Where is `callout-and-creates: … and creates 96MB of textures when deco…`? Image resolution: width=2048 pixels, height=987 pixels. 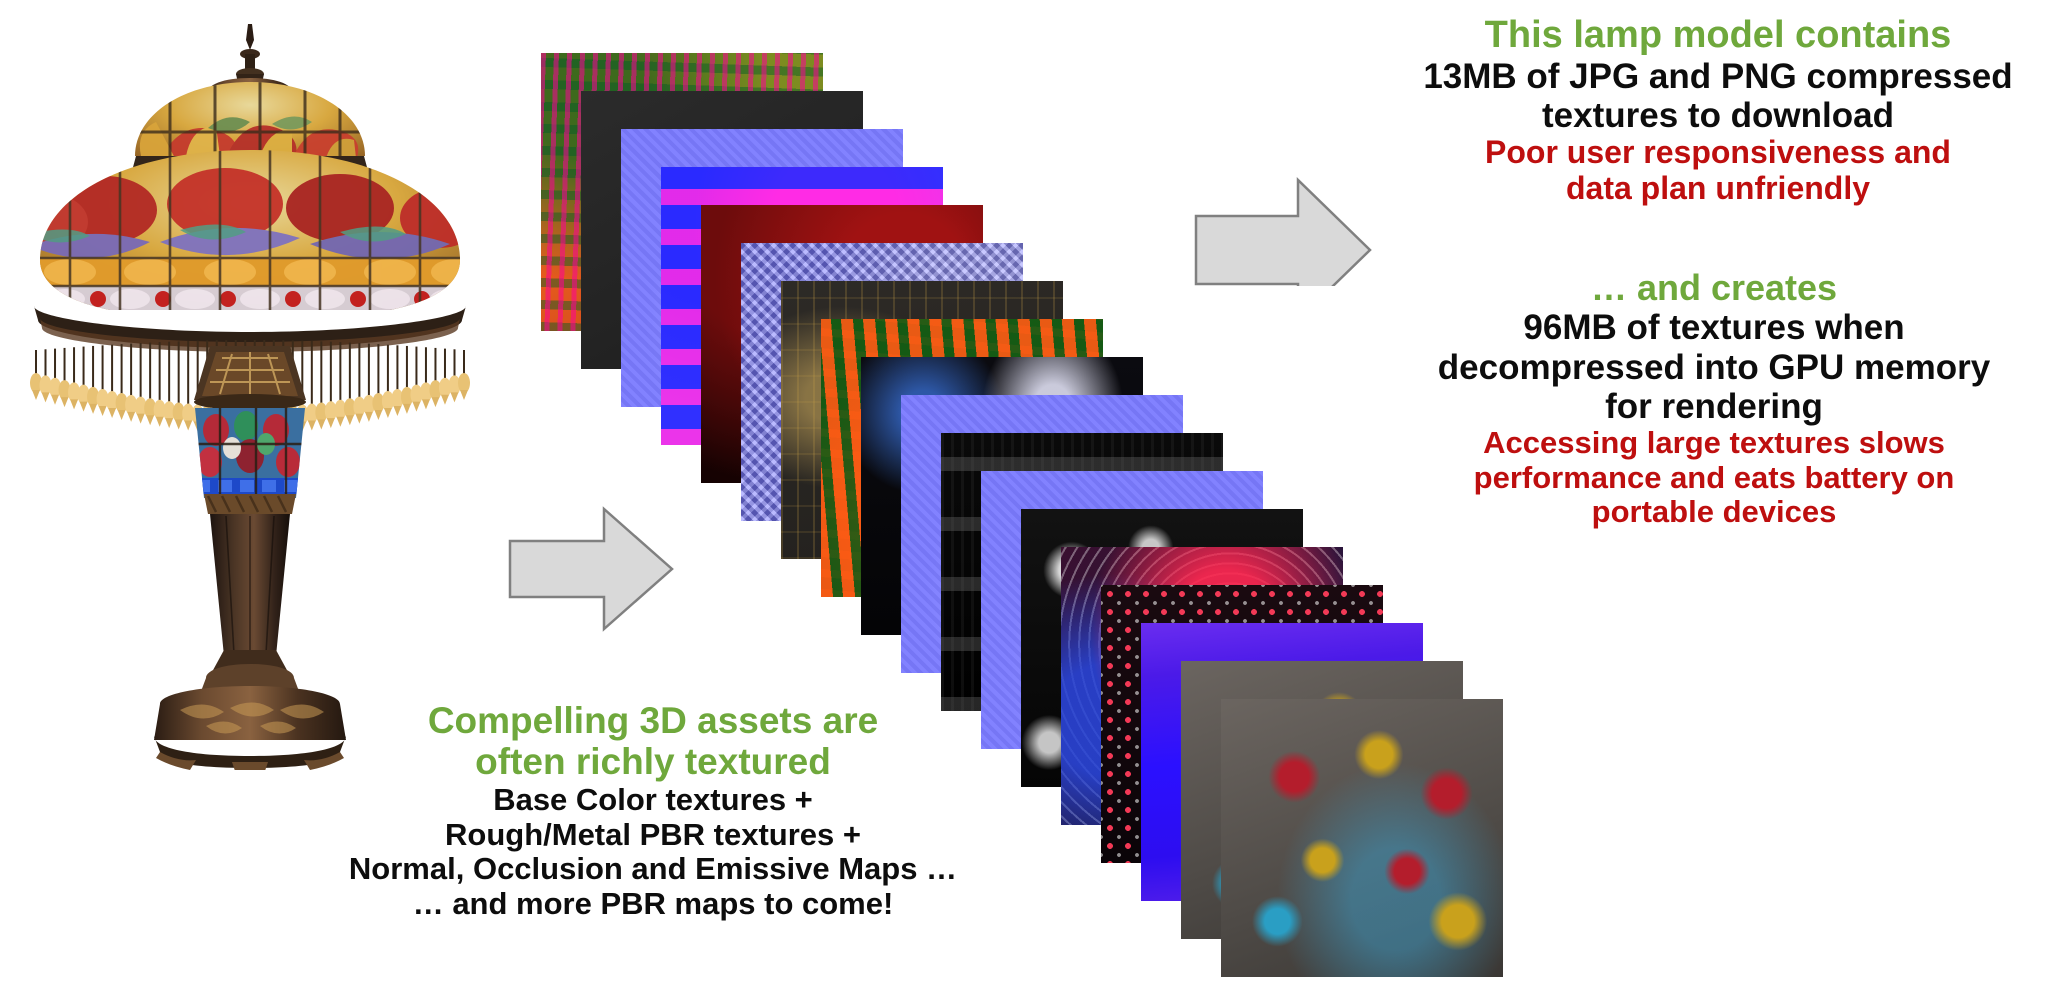 callout-and-creates: … and creates 96MB of textures when deco… is located at coordinates (1713, 398).